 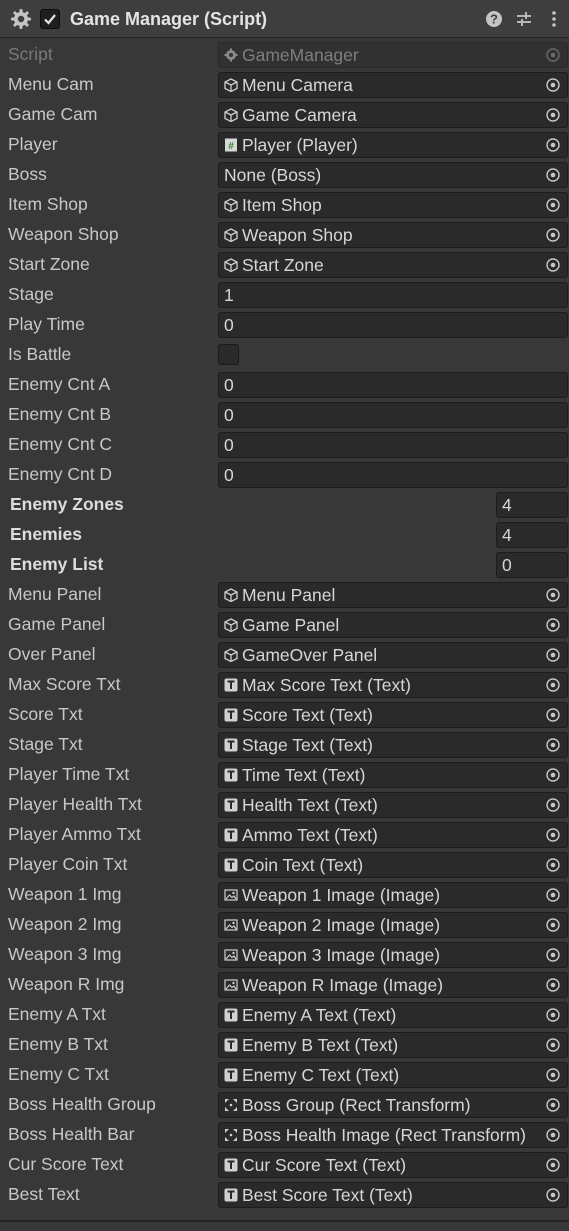 What do you see at coordinates (393, 685) in the screenshot?
I see `max-score-txt-field: Max Score Text (Text)` at bounding box center [393, 685].